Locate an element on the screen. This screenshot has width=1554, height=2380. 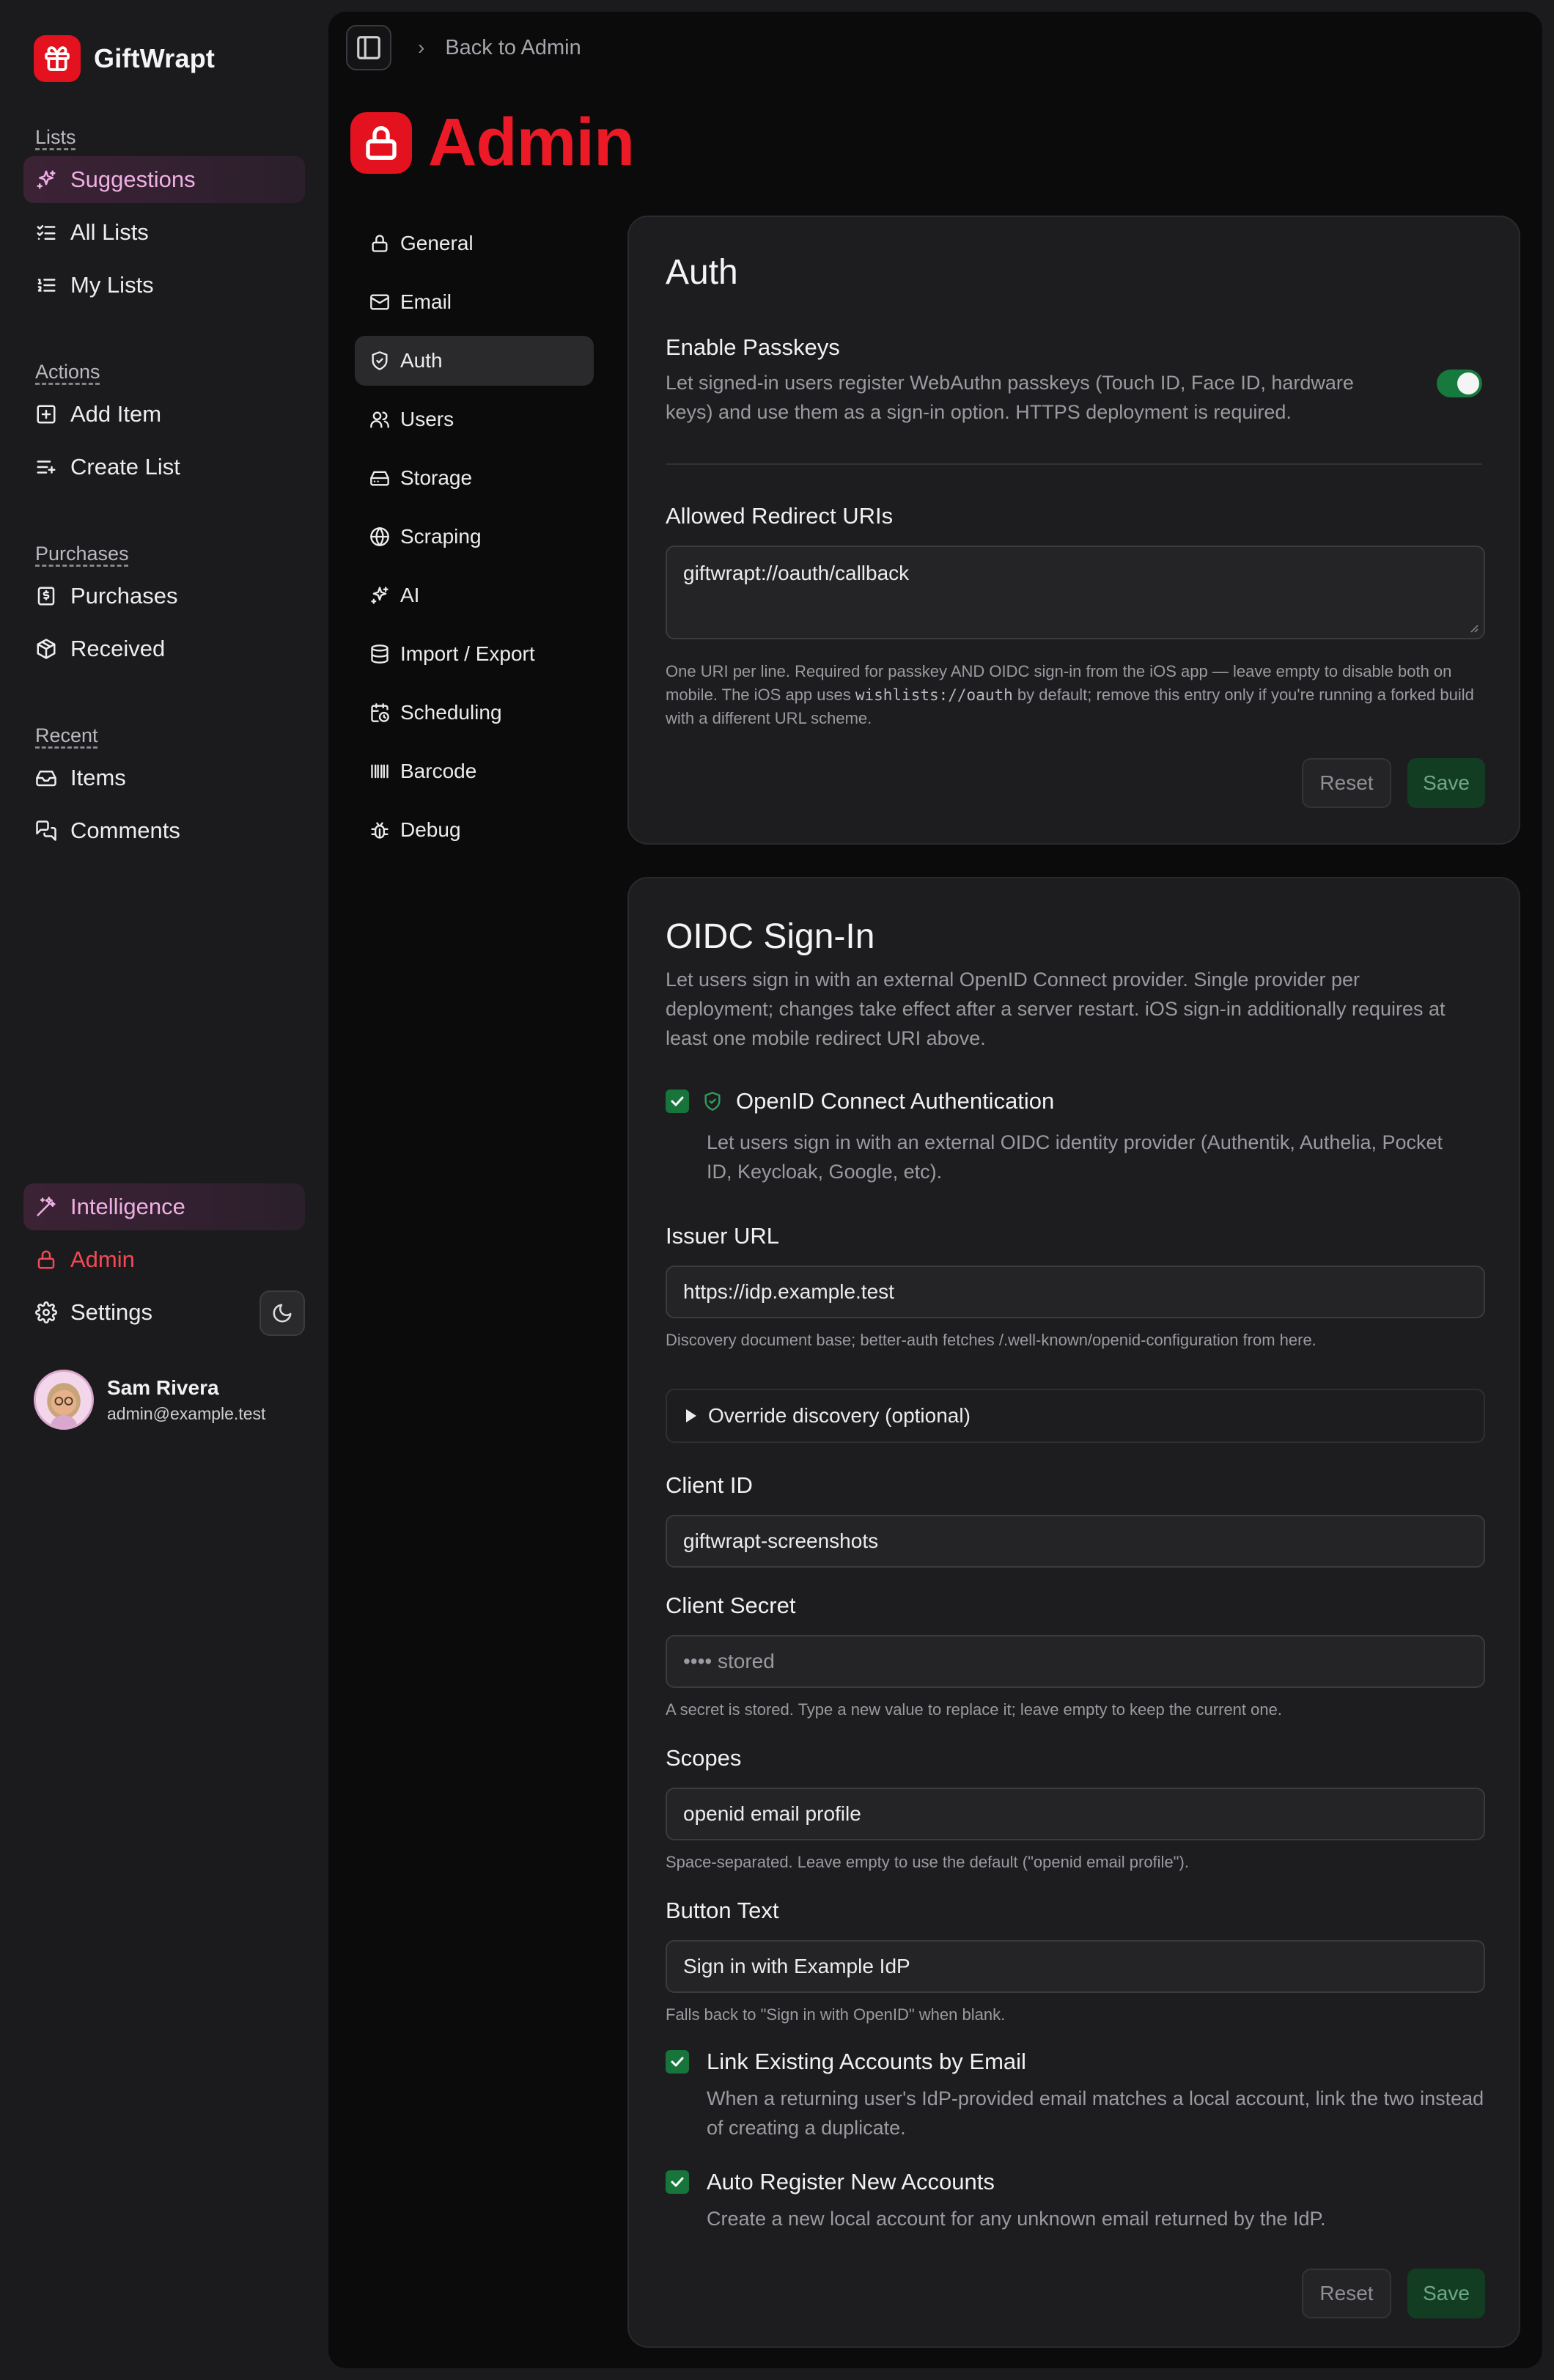
nav-item-suggestions: Suggestions is located at coordinates (164, 179).